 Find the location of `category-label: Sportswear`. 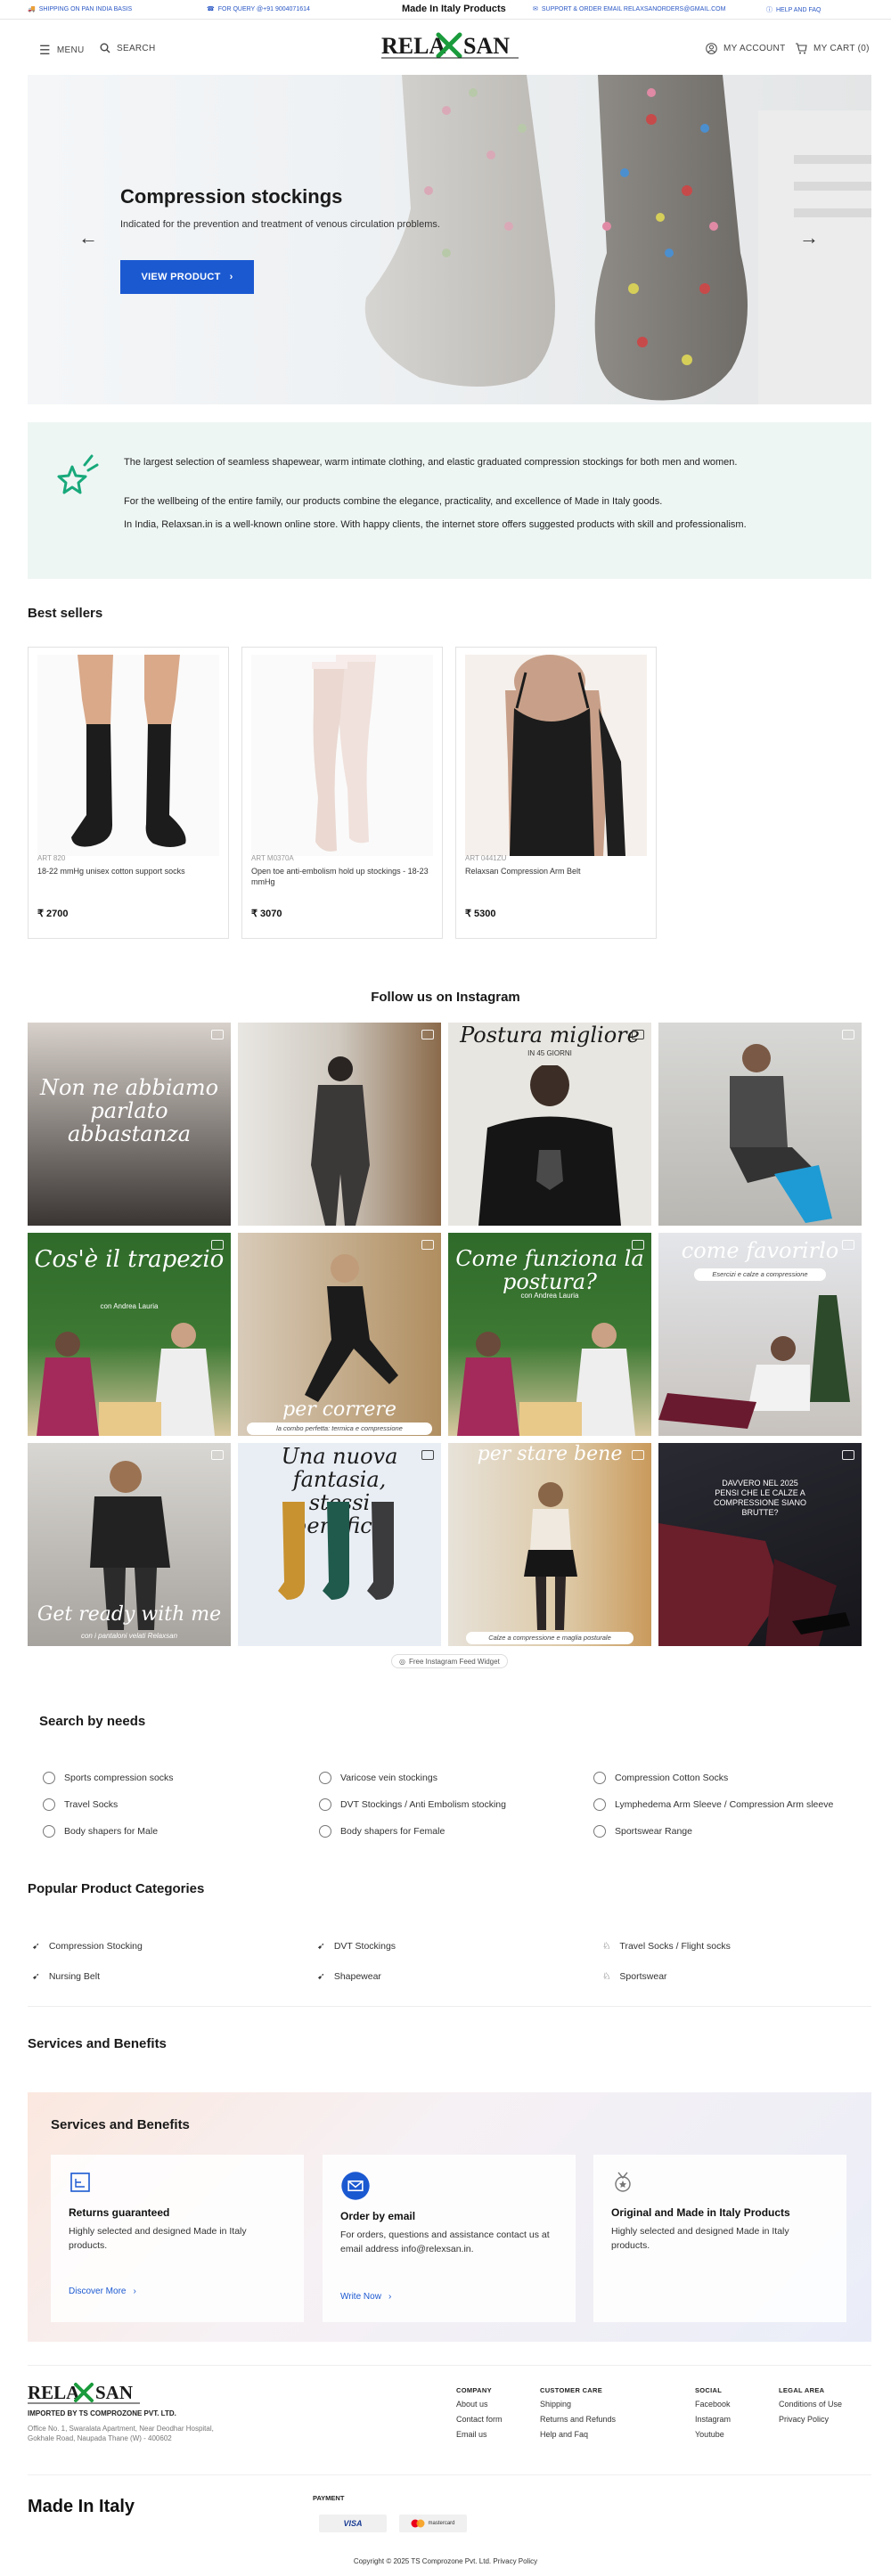

category-label: Sportswear is located at coordinates (643, 1977).